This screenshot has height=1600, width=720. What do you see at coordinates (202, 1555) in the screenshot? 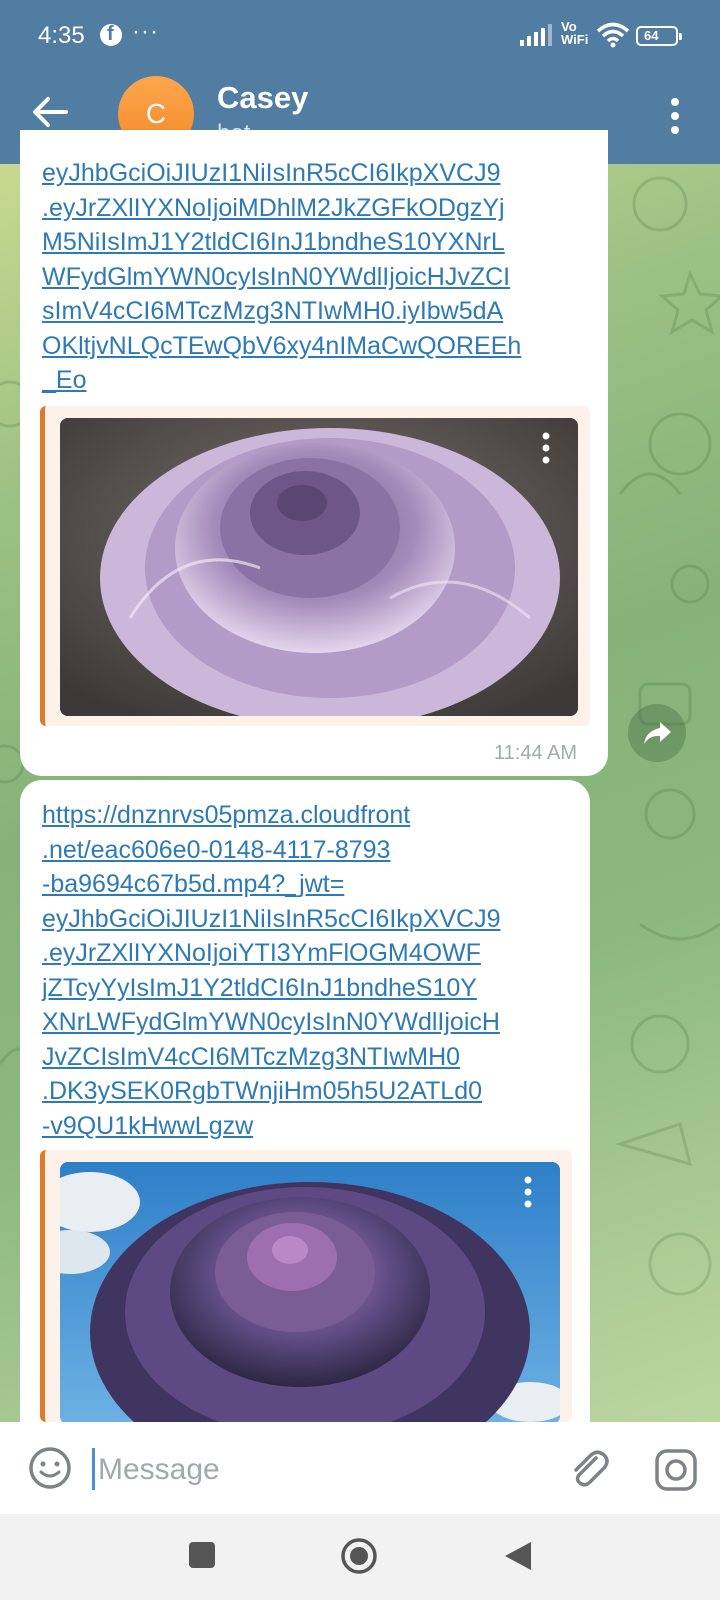
I see `recents-square-icon` at bounding box center [202, 1555].